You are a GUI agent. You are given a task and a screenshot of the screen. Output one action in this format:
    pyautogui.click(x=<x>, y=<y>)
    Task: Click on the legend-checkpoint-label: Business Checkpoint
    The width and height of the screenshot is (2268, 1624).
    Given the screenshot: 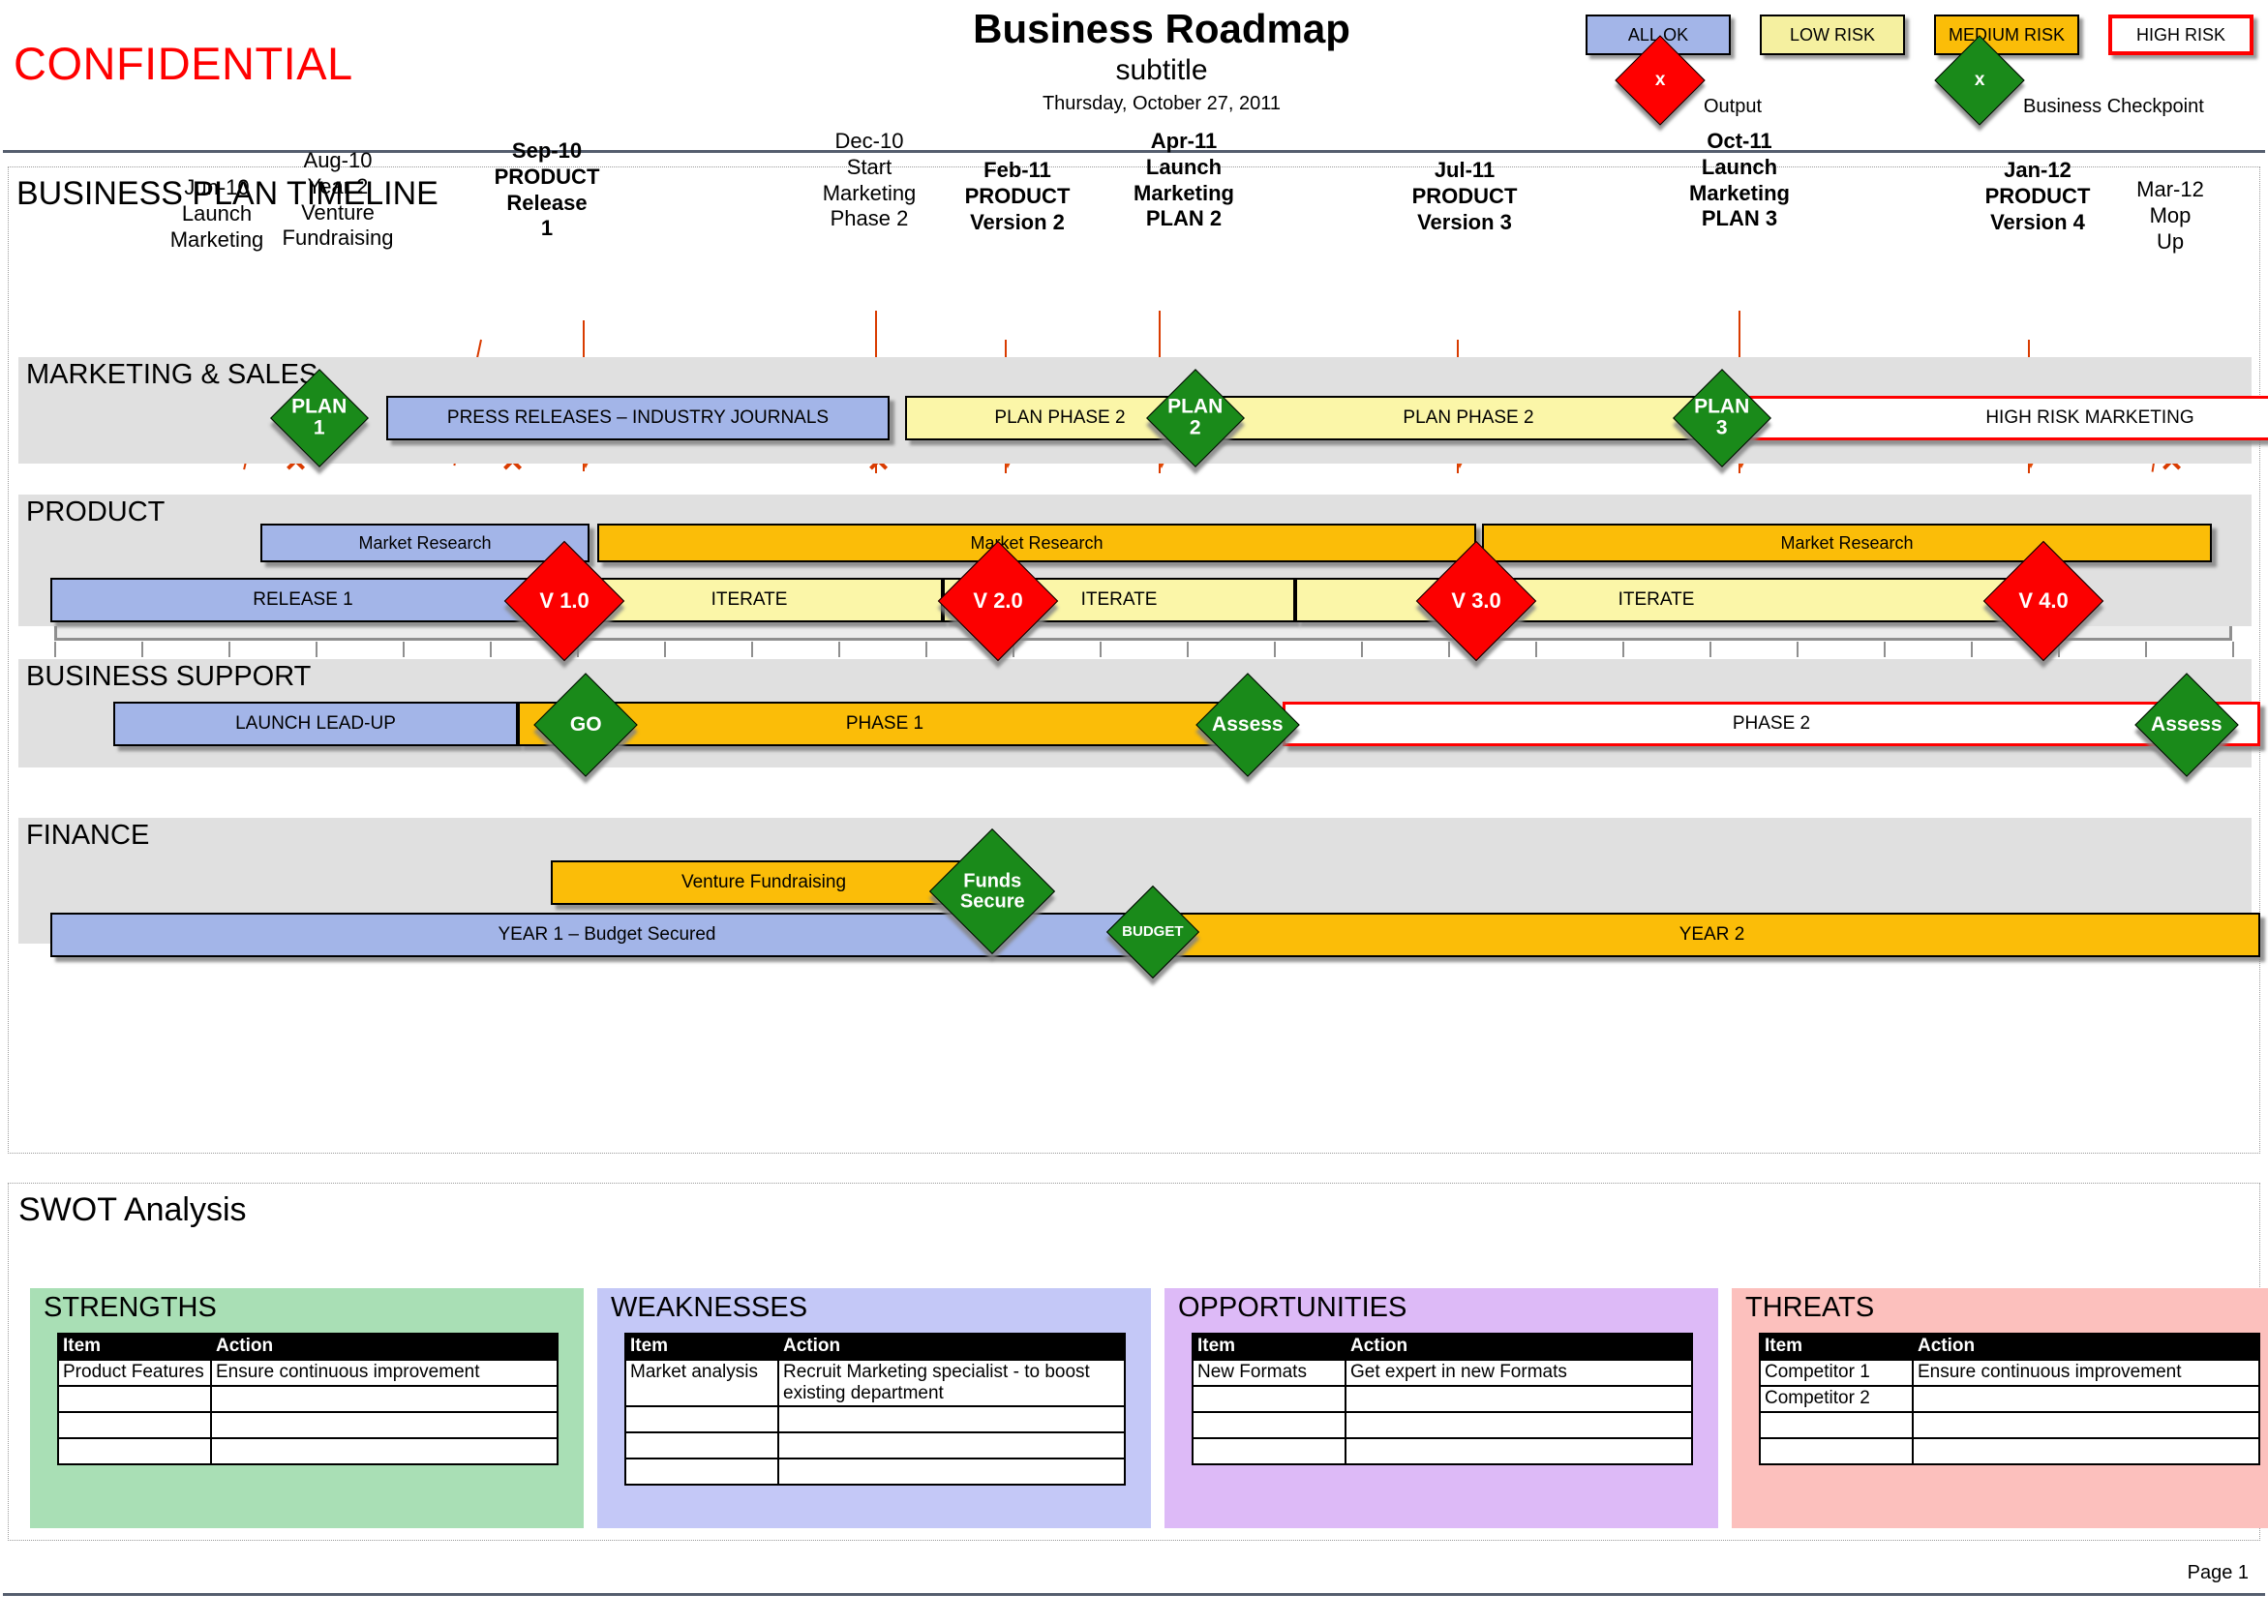 What is the action you would take?
    pyautogui.click(x=2113, y=107)
    